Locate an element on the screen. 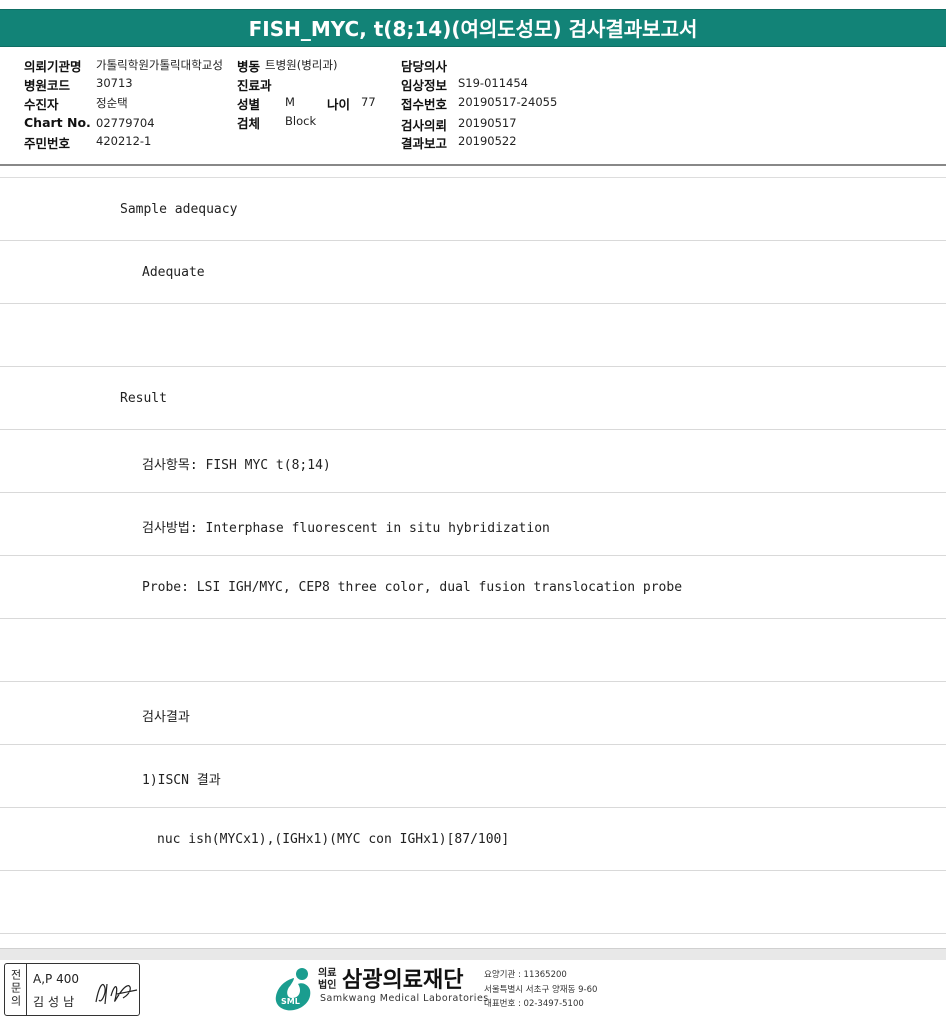 The height and width of the screenshot is (1028, 946). result-row: 1)ISCN 결과 is located at coordinates (473, 776).